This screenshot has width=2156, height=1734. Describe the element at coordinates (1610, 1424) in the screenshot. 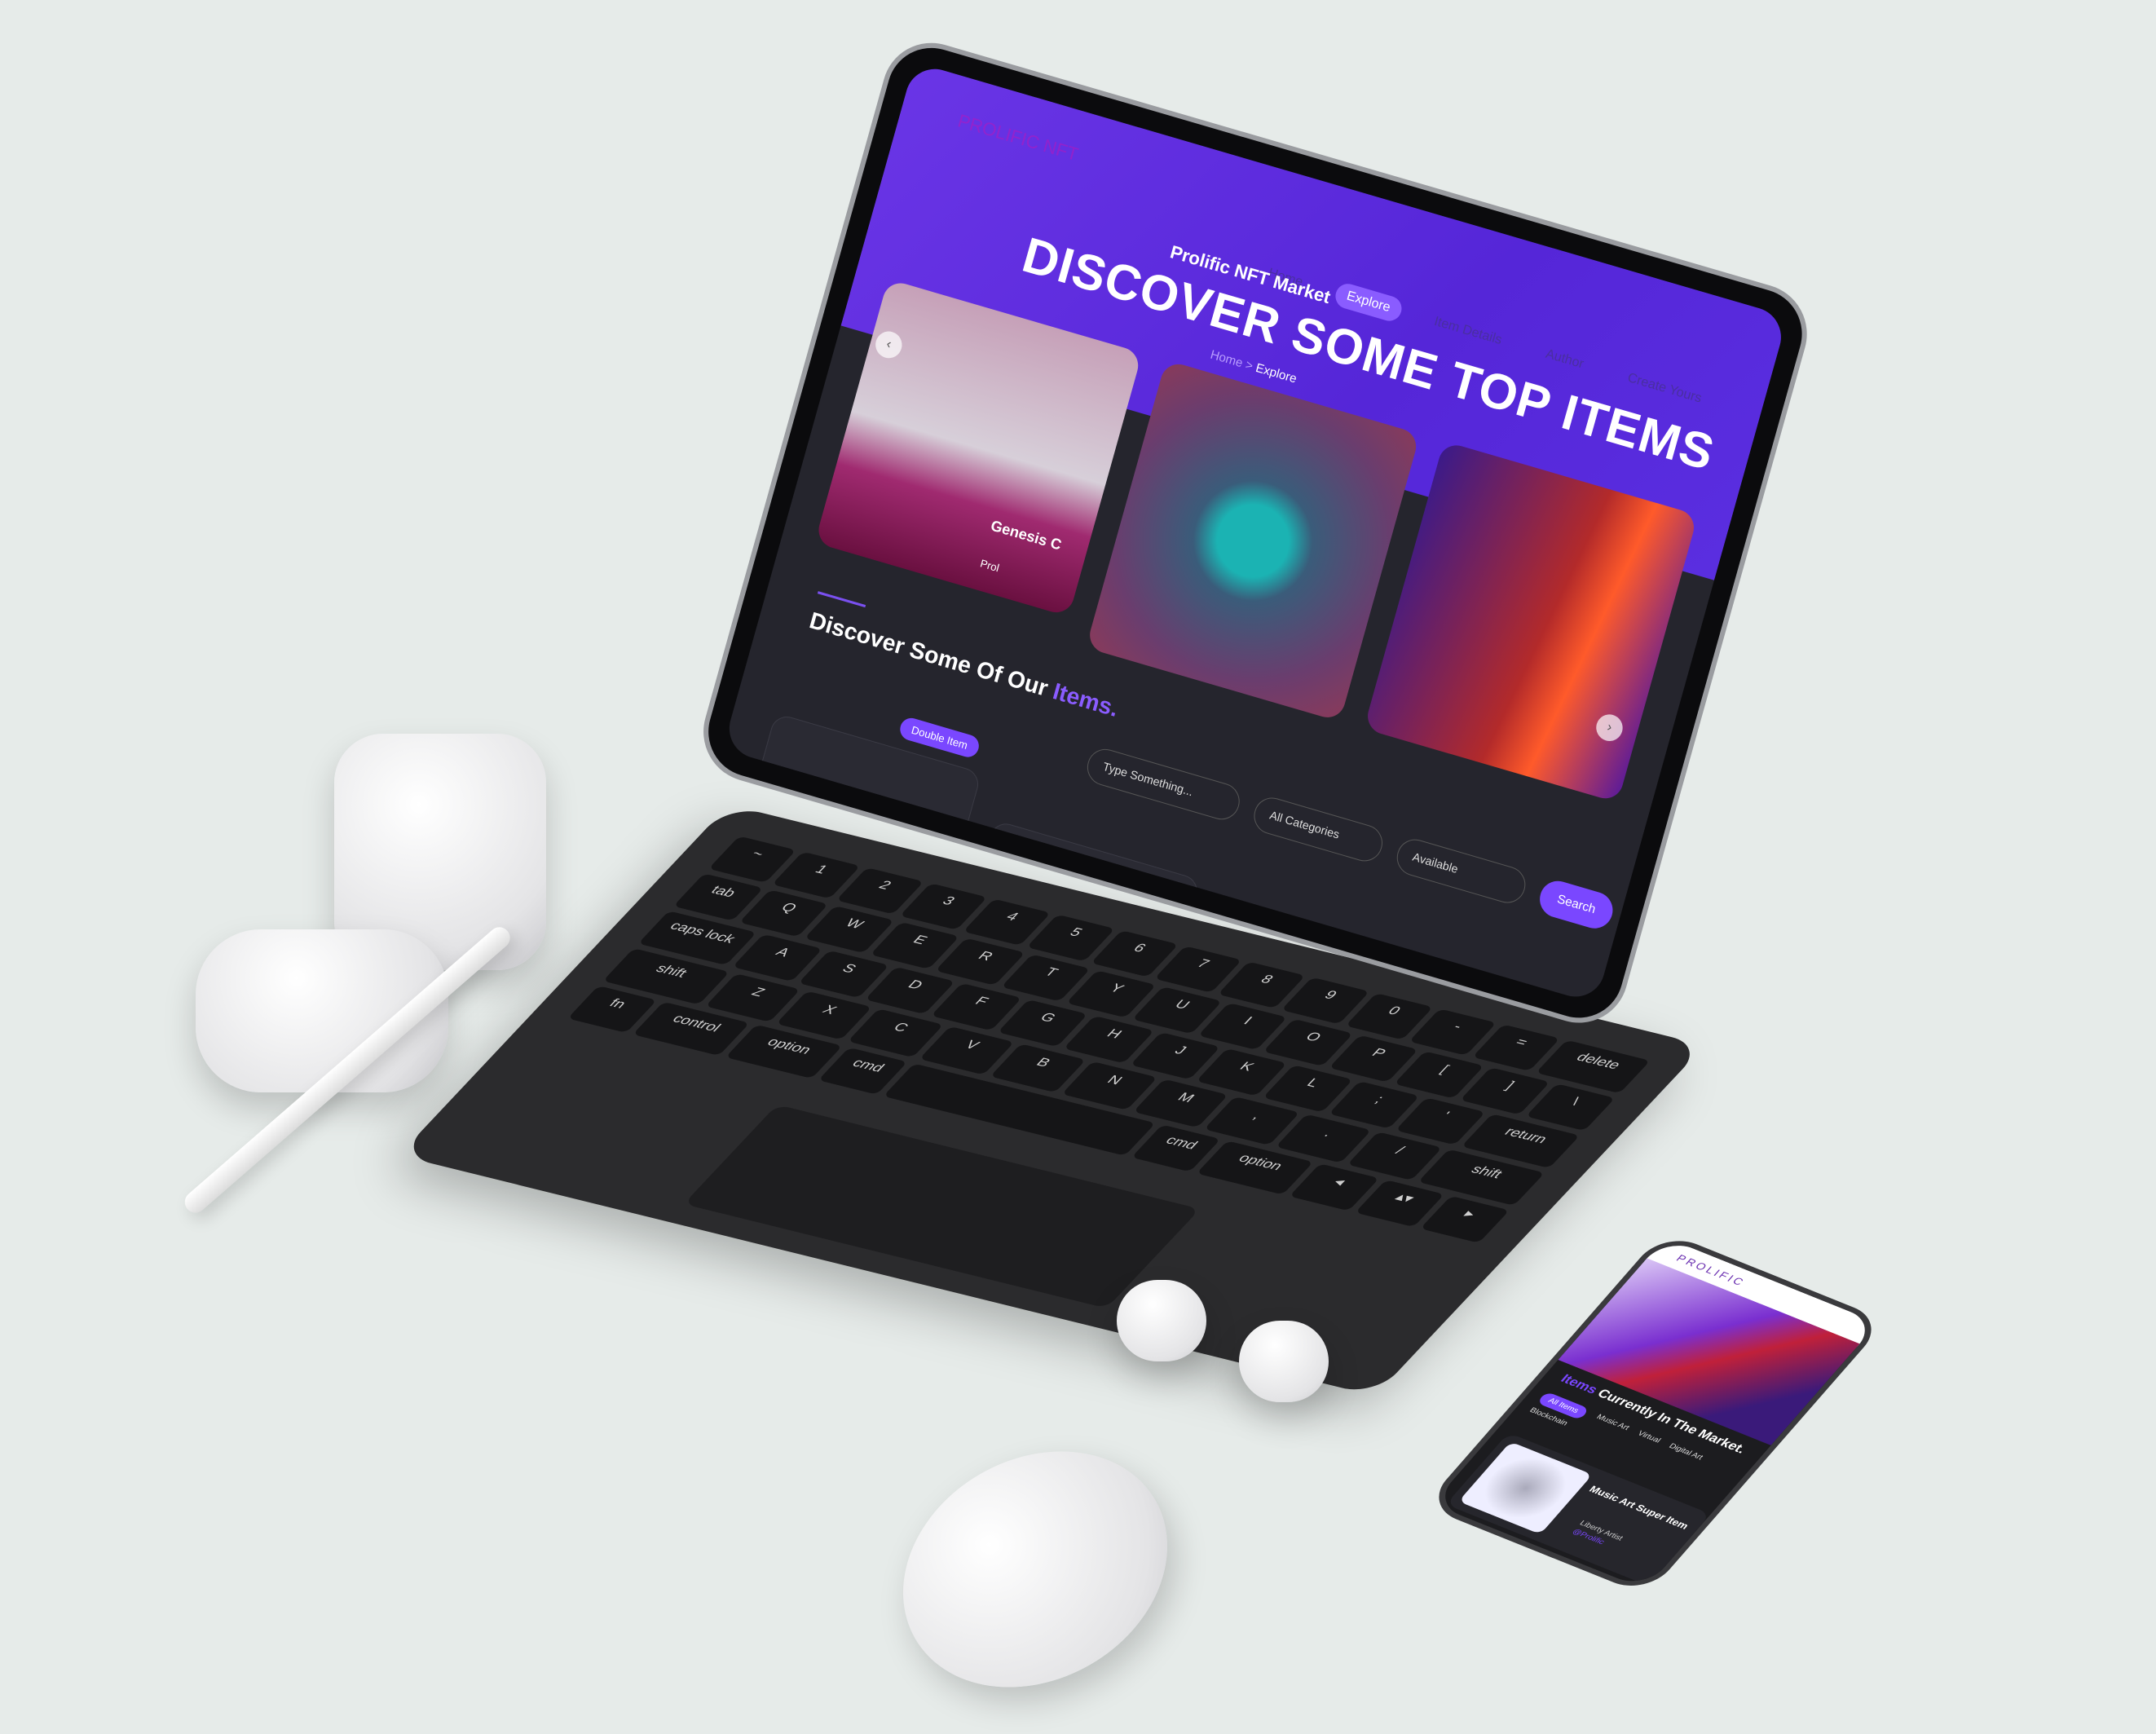

I see `phone-tab: Music Art` at that location.